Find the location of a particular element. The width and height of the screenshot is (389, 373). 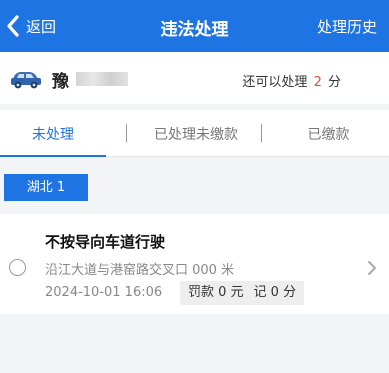

status-tabs: 未处理 已处理未缴款 已缴款 is located at coordinates (194, 133).